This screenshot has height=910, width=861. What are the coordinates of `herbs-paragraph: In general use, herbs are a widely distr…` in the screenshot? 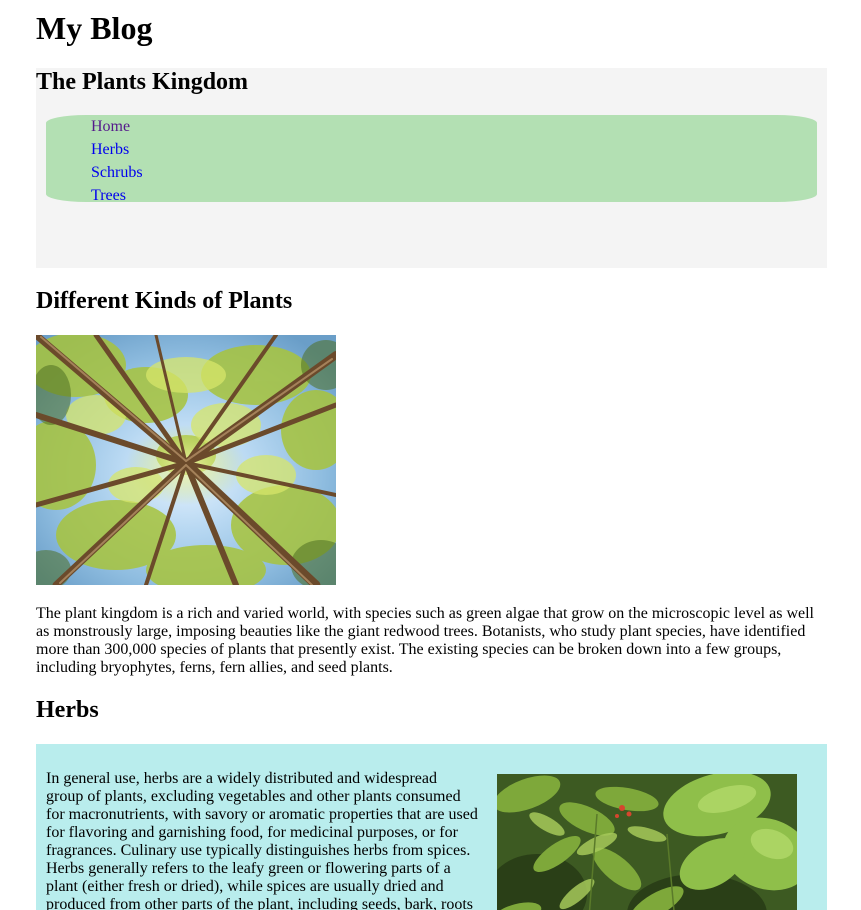 It's located at (262, 840).